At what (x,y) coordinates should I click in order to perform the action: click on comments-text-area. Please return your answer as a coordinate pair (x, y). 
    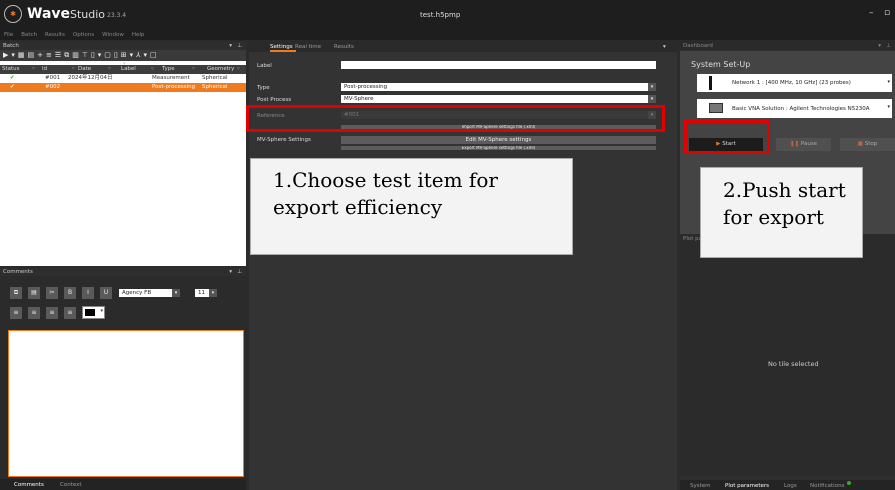
    Looking at the image, I should click on (126, 403).